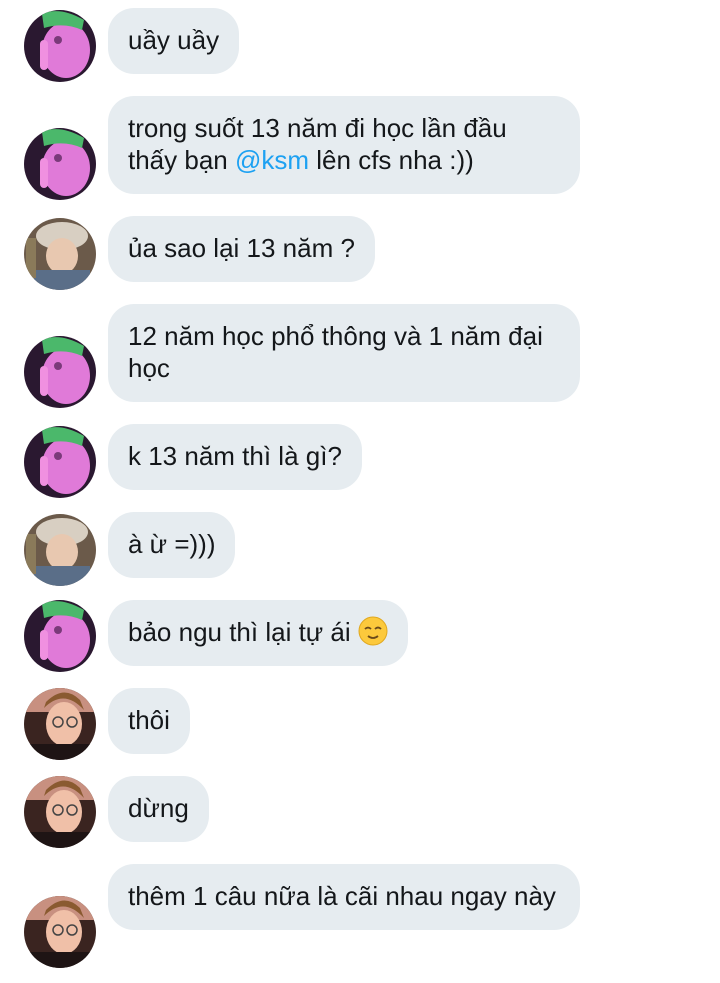 Image resolution: width=720 pixels, height=983 pixels. I want to click on message-row: thêm 1 câu nữa là cãi nhau ngay này, so click(360, 916).